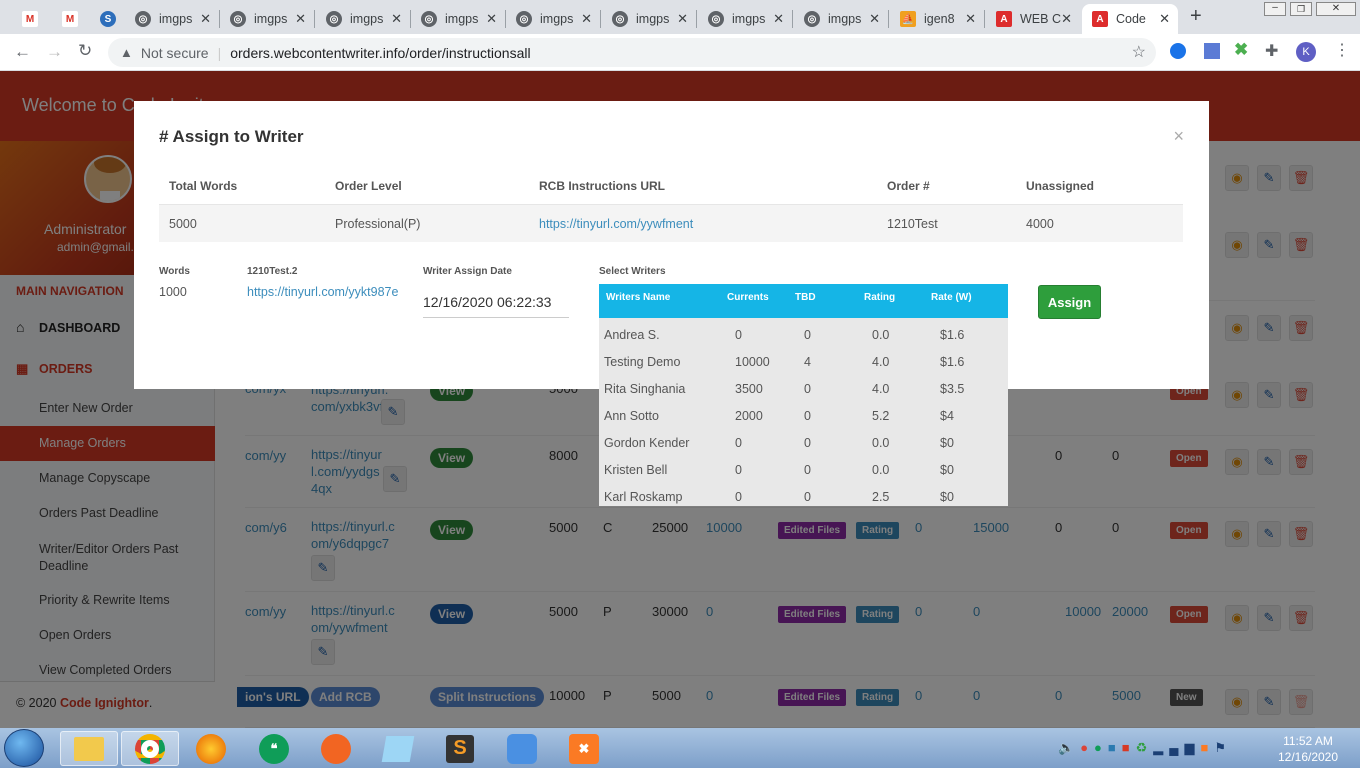 The image size is (1360, 768). Describe the element at coordinates (105, 19) in the screenshot. I see `tab-copyscape: S` at that location.